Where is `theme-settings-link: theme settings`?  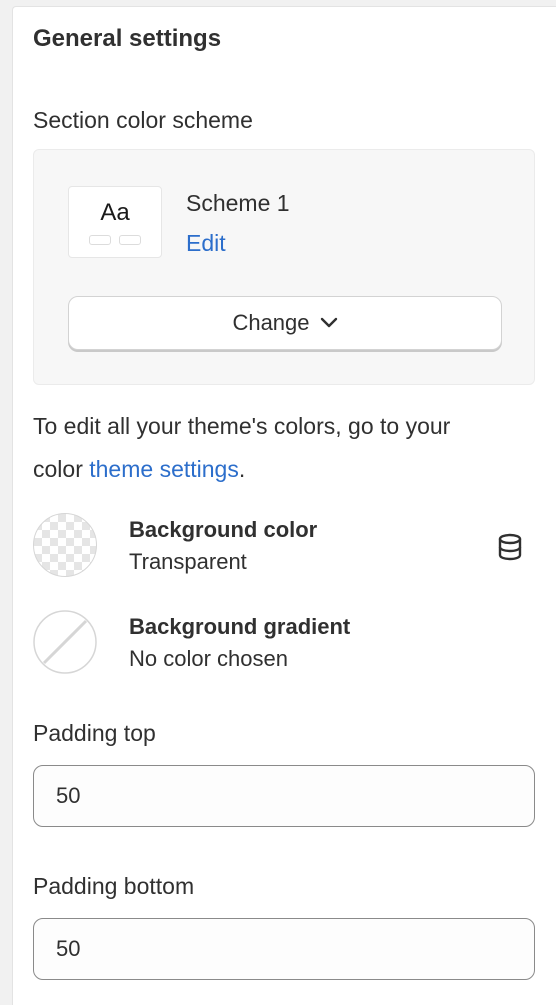 theme-settings-link: theme settings is located at coordinates (164, 469).